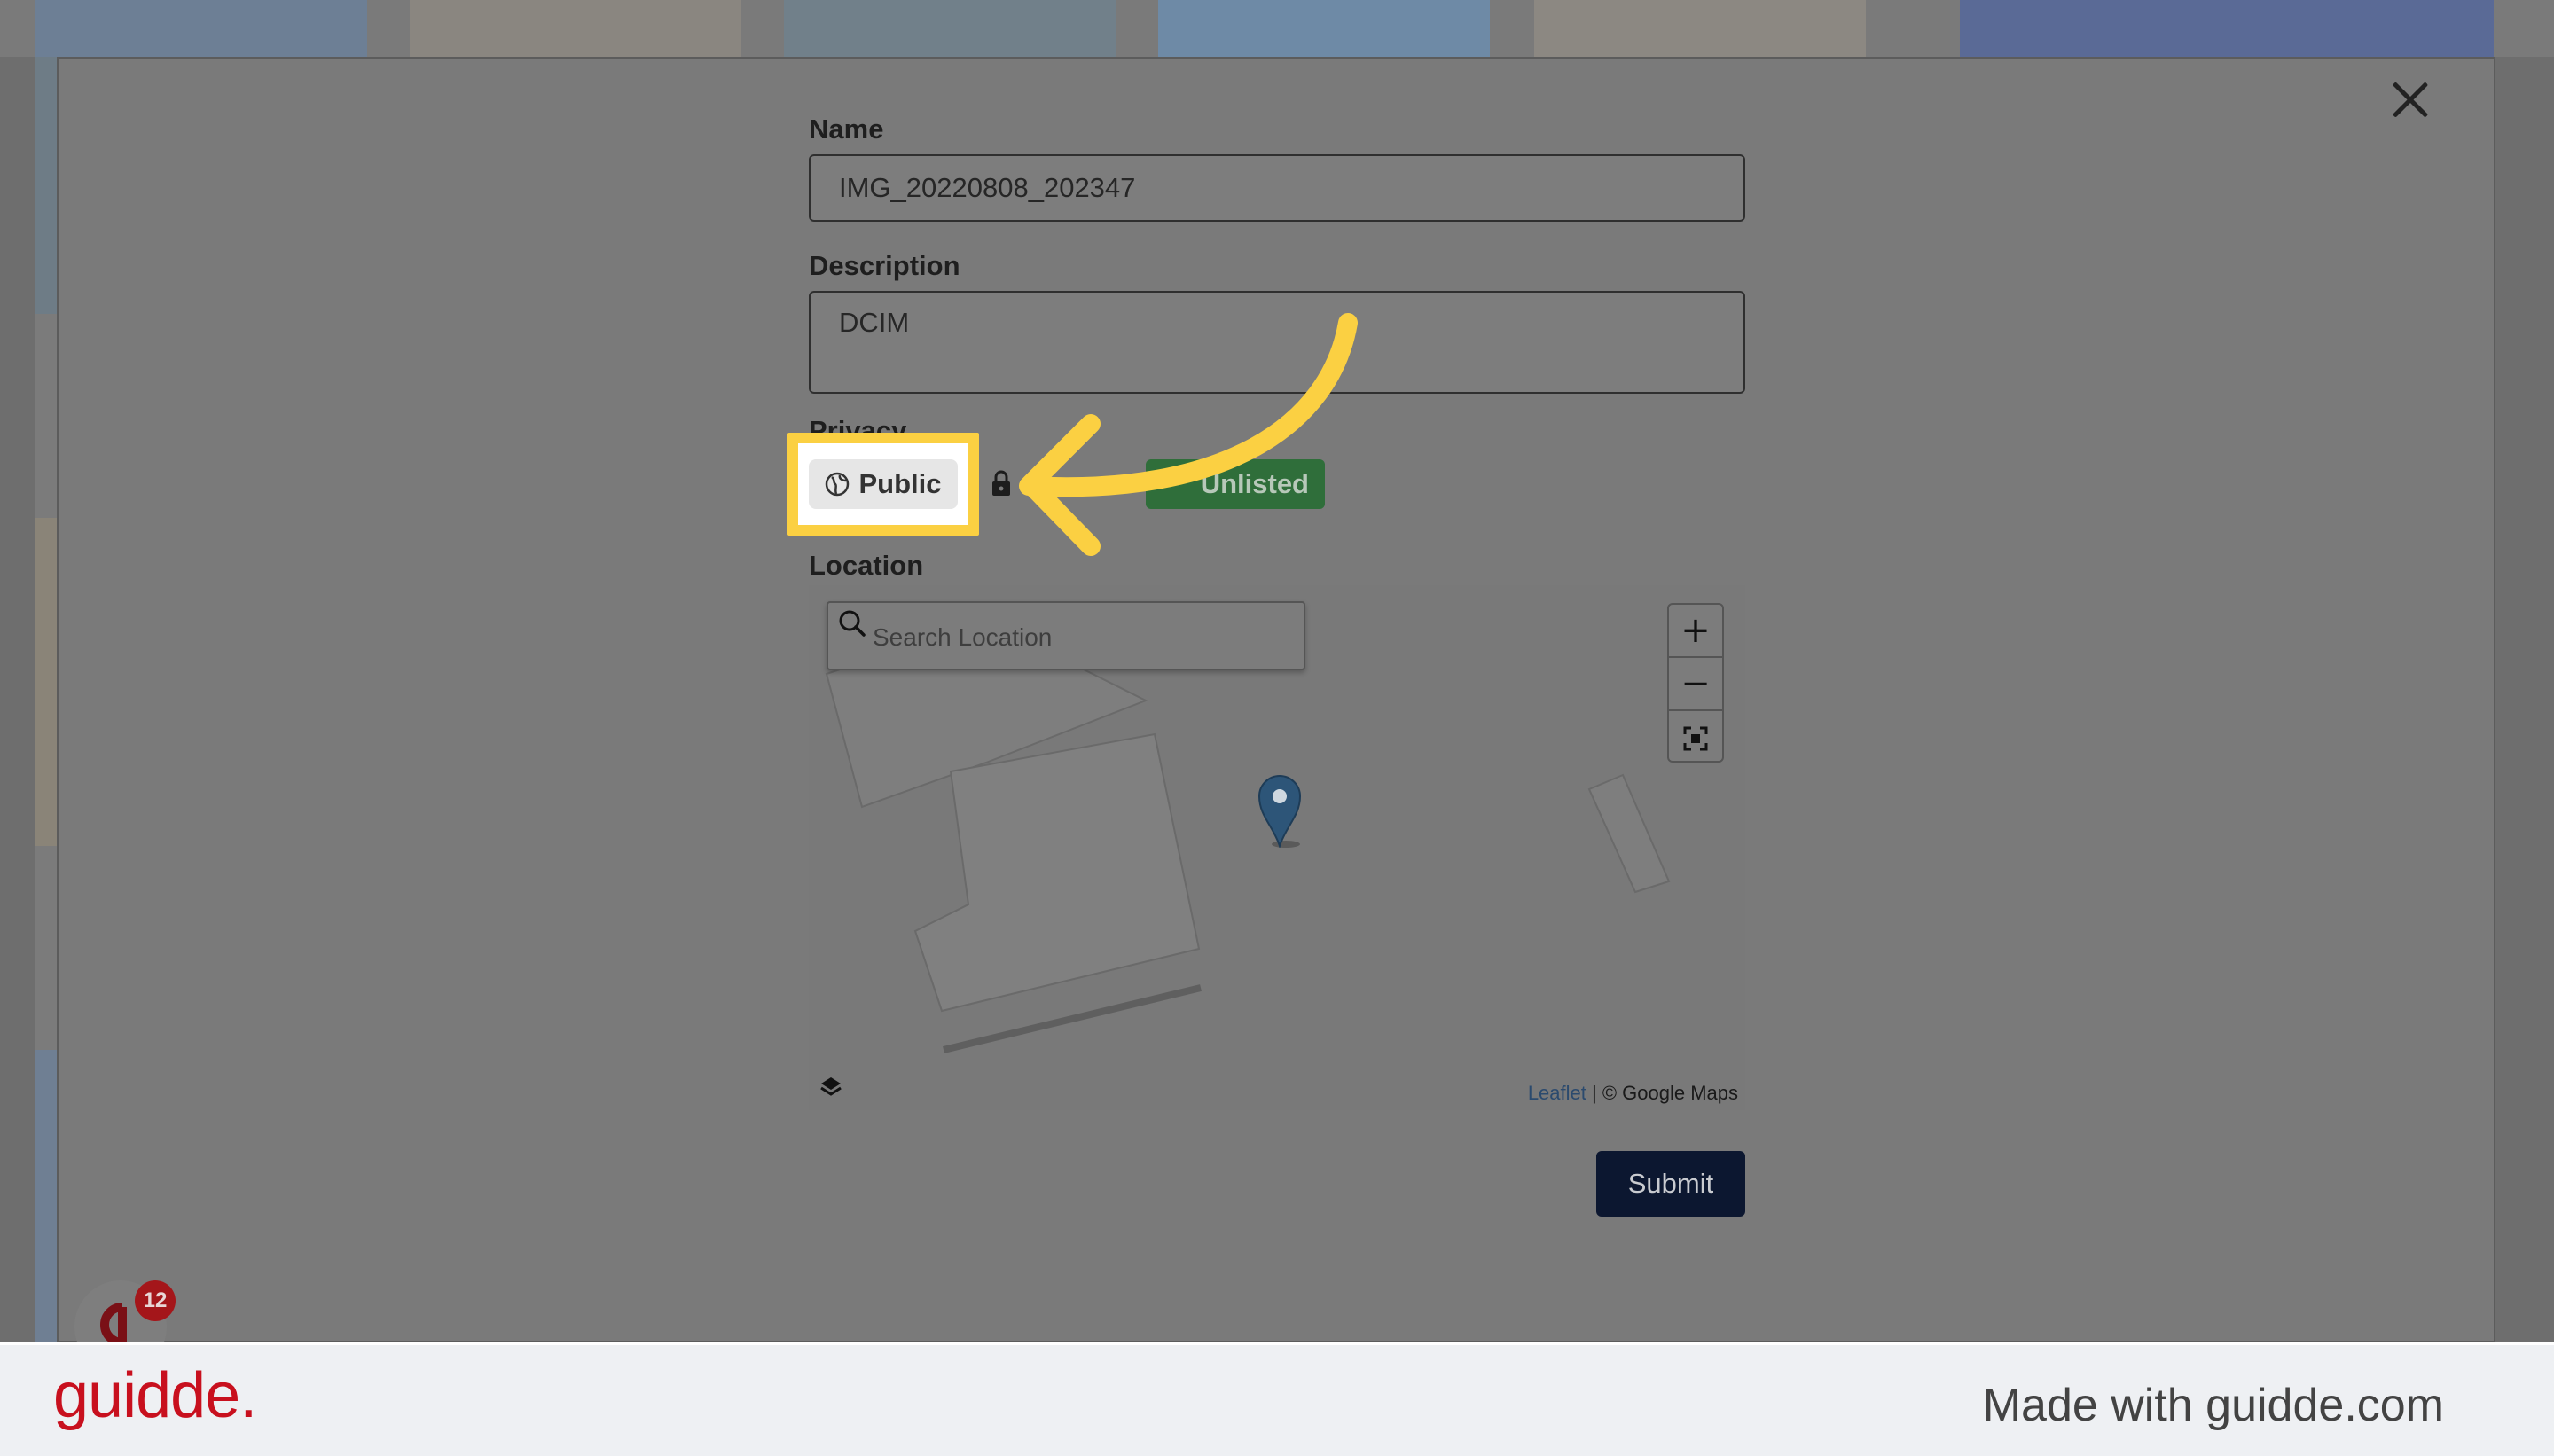 This screenshot has height=1456, width=2554. What do you see at coordinates (46, 699) in the screenshot?
I see `background-left-column` at bounding box center [46, 699].